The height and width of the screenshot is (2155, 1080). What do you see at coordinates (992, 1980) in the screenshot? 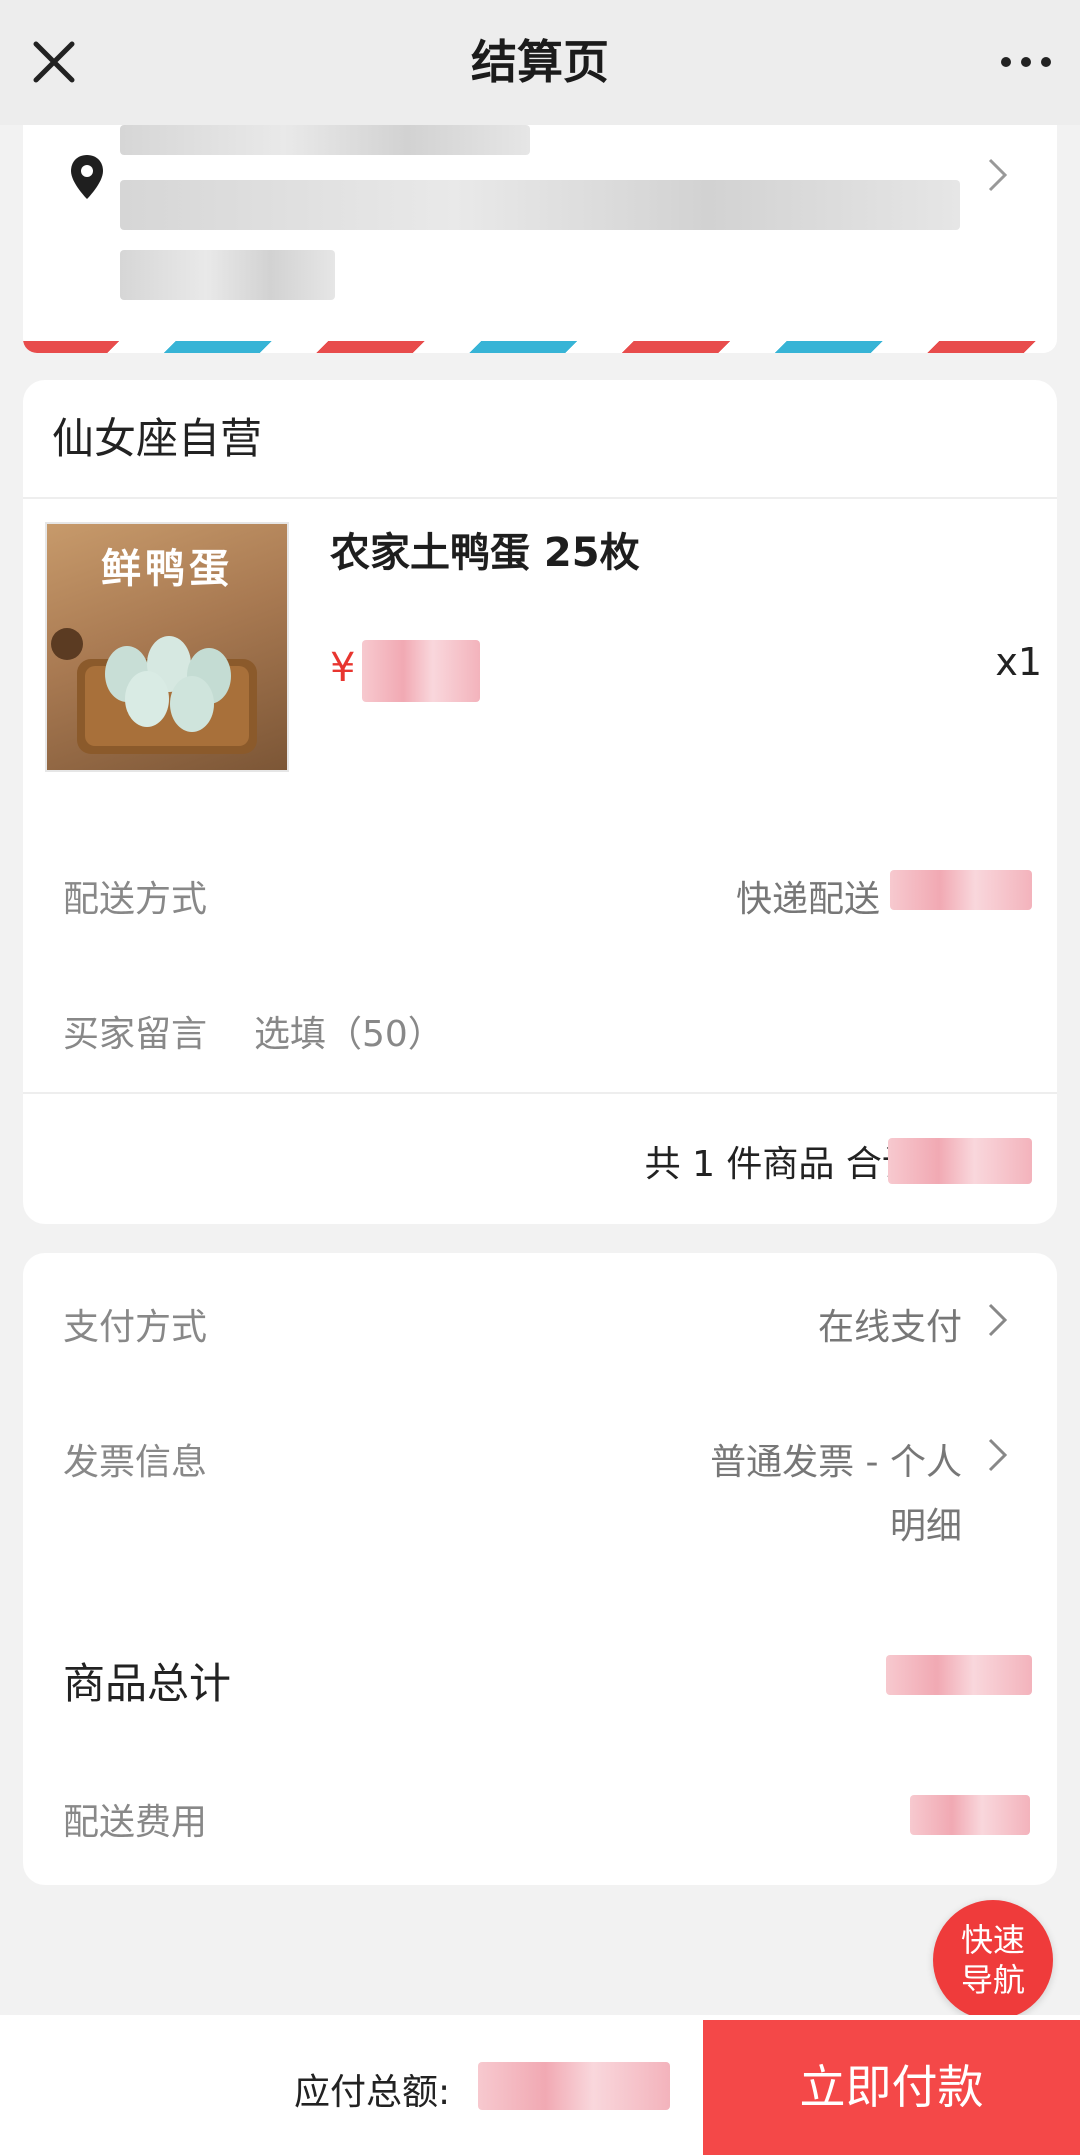
I see `quick-nav-line2: 导航` at bounding box center [992, 1980].